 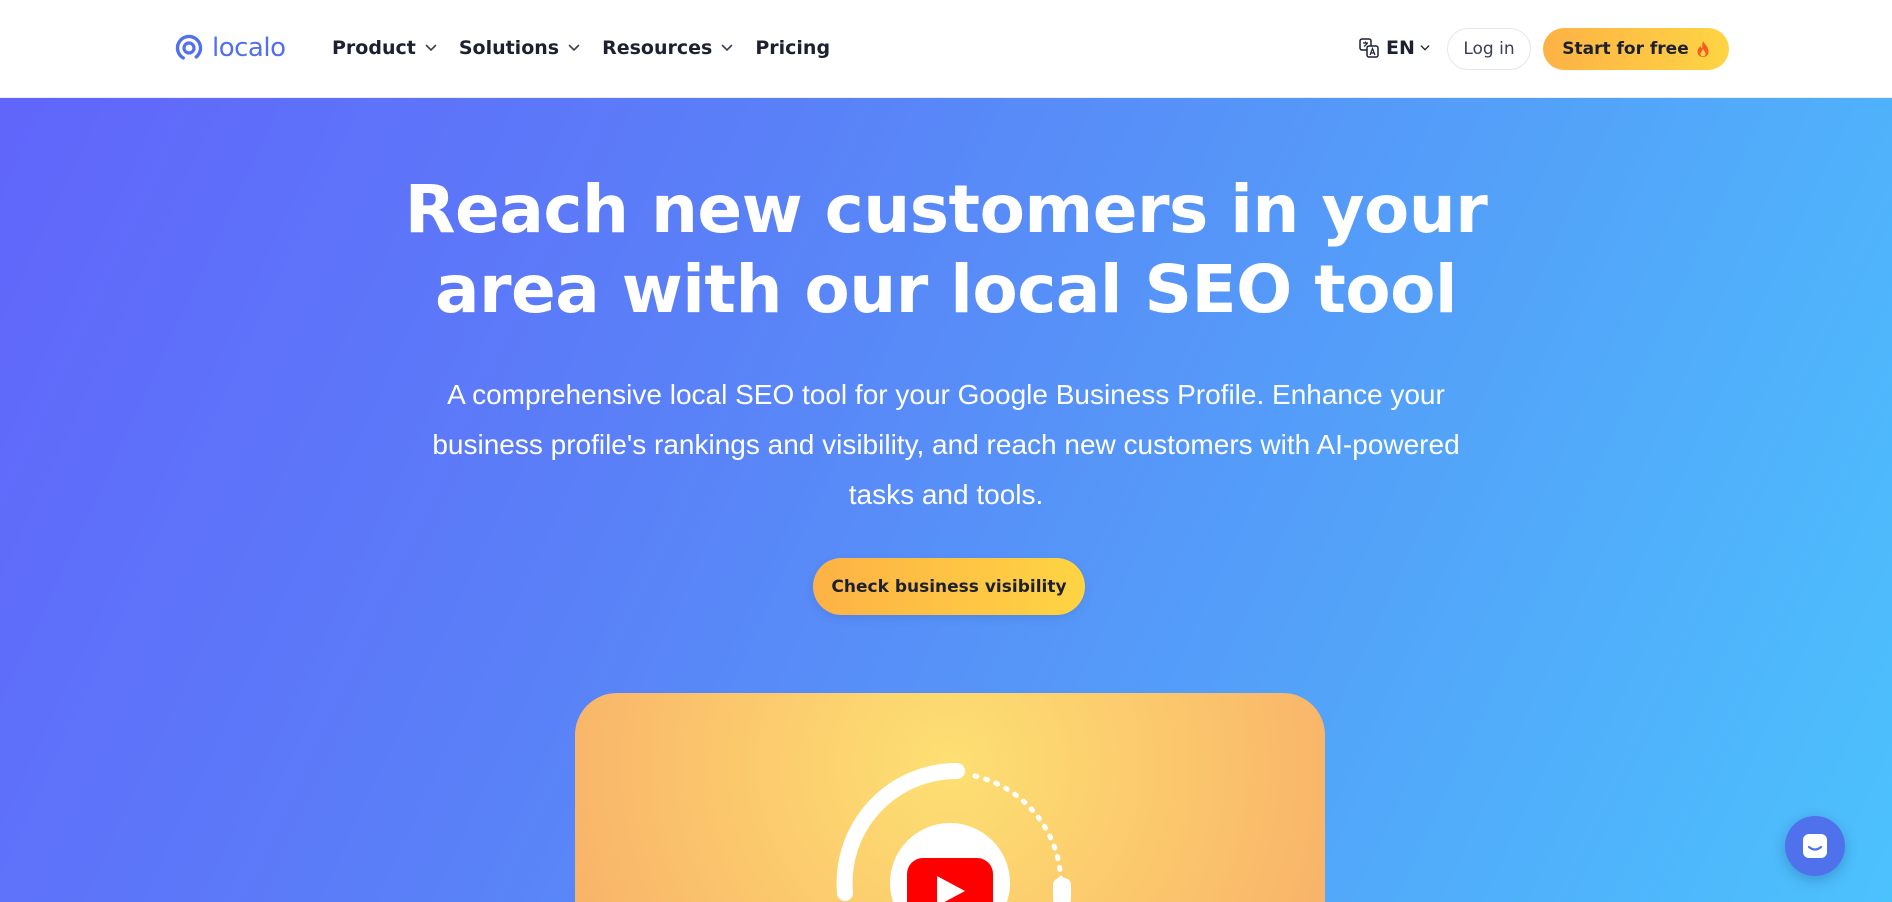 What do you see at coordinates (592, 48) in the screenshot?
I see `main-nav: Product Solutions Resources Pricing` at bounding box center [592, 48].